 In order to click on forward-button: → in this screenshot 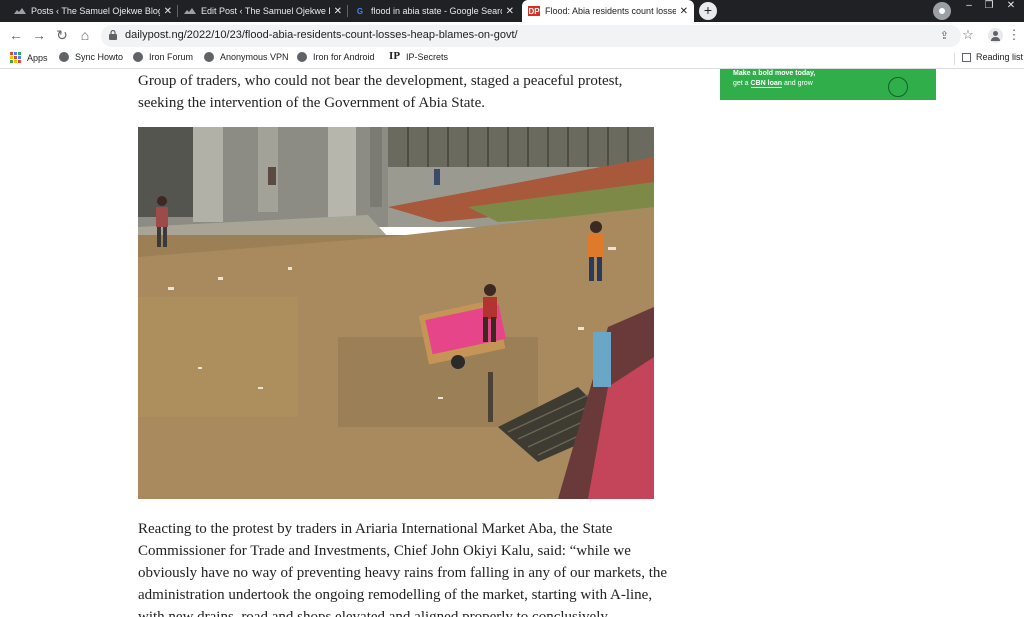, I will do `click(39, 35)`.